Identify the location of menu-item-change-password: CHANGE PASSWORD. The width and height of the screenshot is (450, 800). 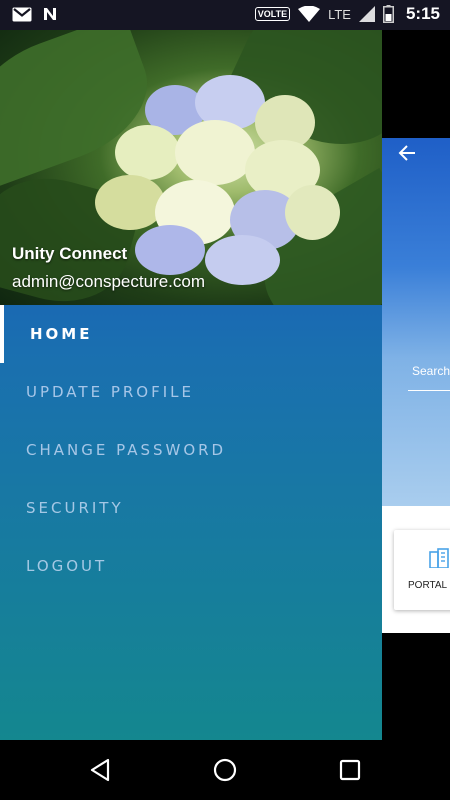
(191, 450).